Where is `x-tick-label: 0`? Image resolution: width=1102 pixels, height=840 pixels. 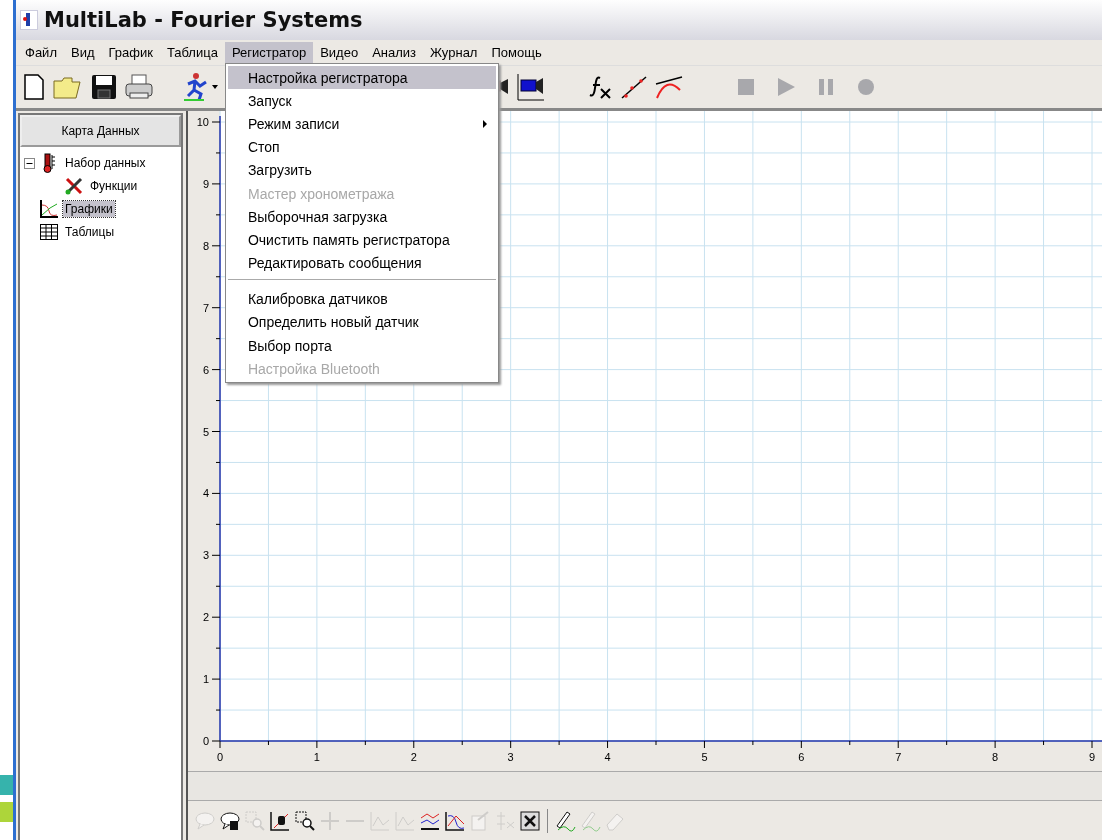
x-tick-label: 0 is located at coordinates (220, 757).